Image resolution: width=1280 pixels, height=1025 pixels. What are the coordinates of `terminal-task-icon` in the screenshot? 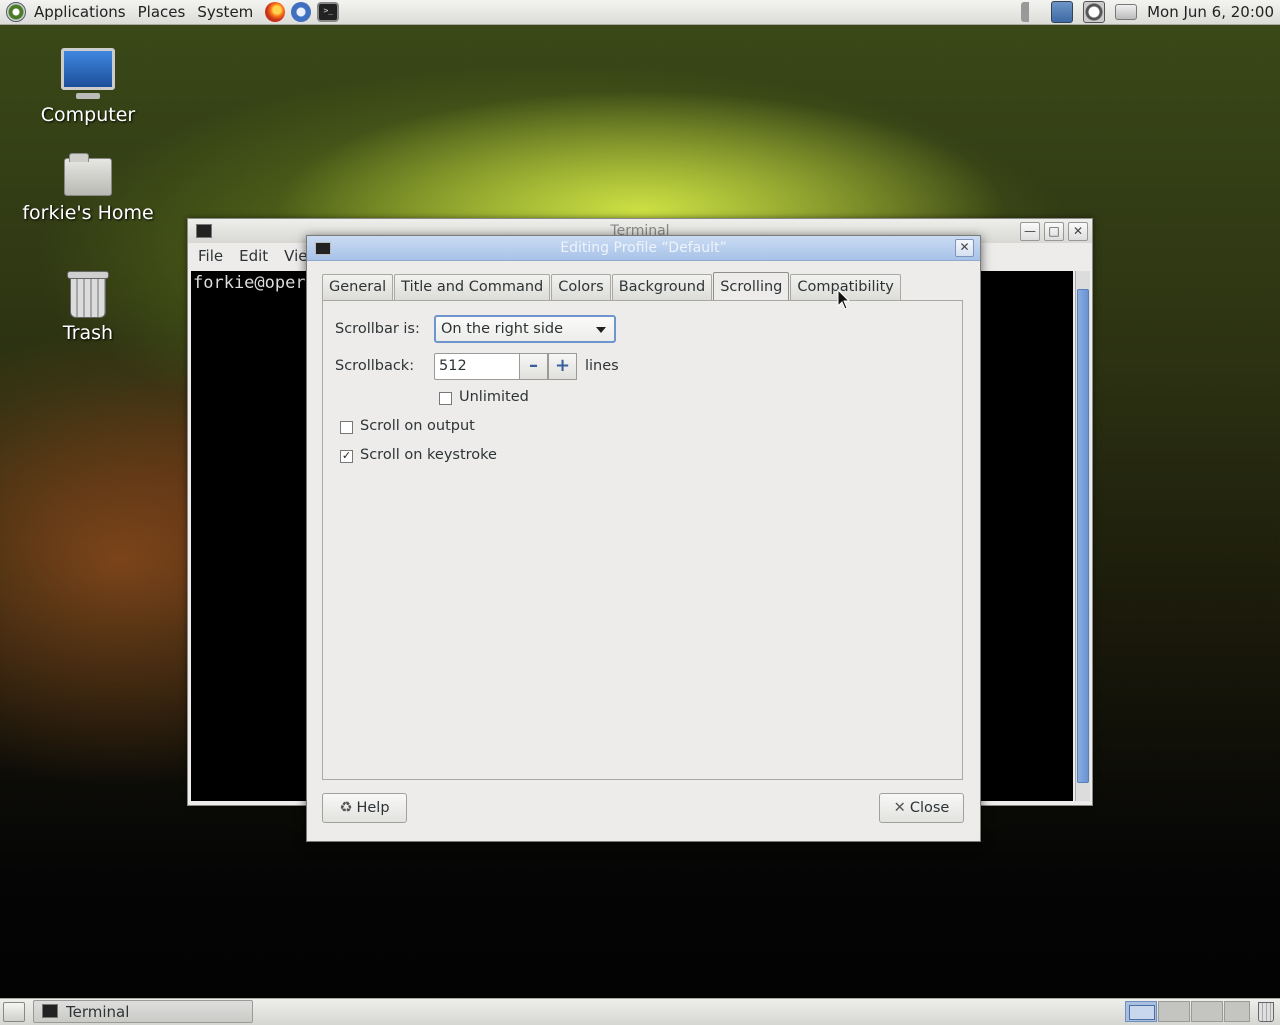 It's located at (50, 1011).